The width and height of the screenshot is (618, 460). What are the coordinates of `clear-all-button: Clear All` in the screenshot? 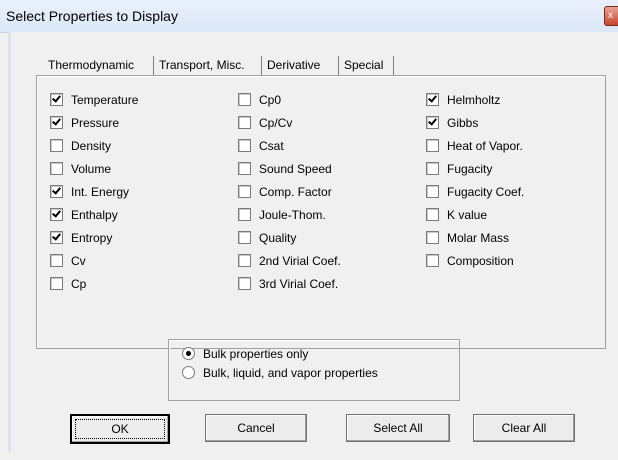 It's located at (524, 428).